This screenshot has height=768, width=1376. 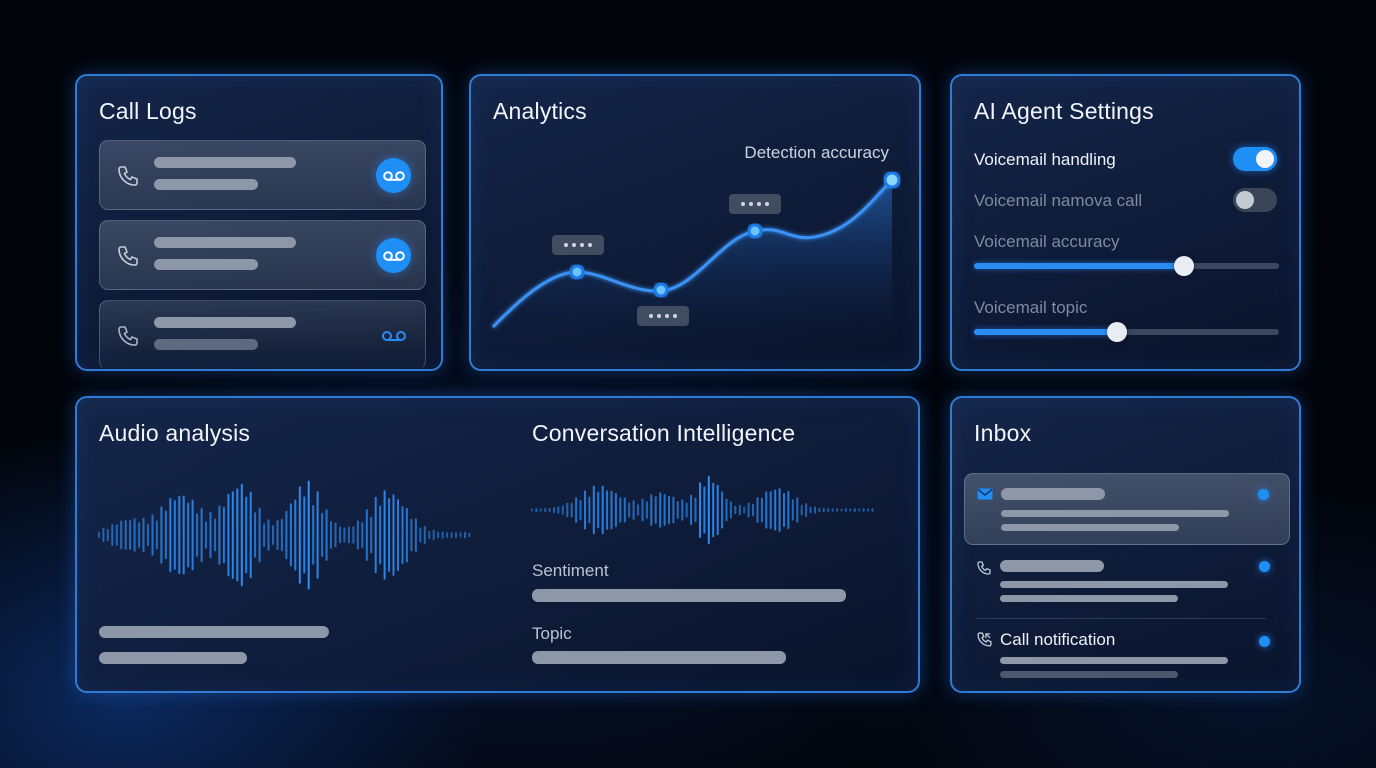 I want to click on call-logs-panel: Call Logs, so click(x=259, y=222).